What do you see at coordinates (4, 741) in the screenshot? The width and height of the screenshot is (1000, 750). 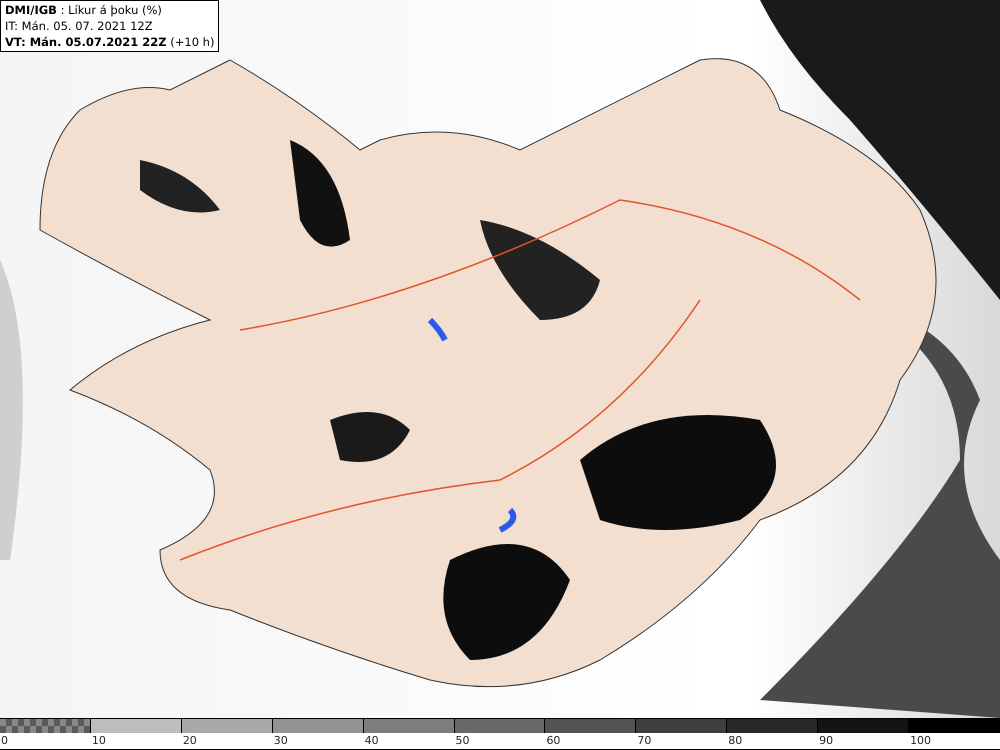 I see `legend-label: 0` at bounding box center [4, 741].